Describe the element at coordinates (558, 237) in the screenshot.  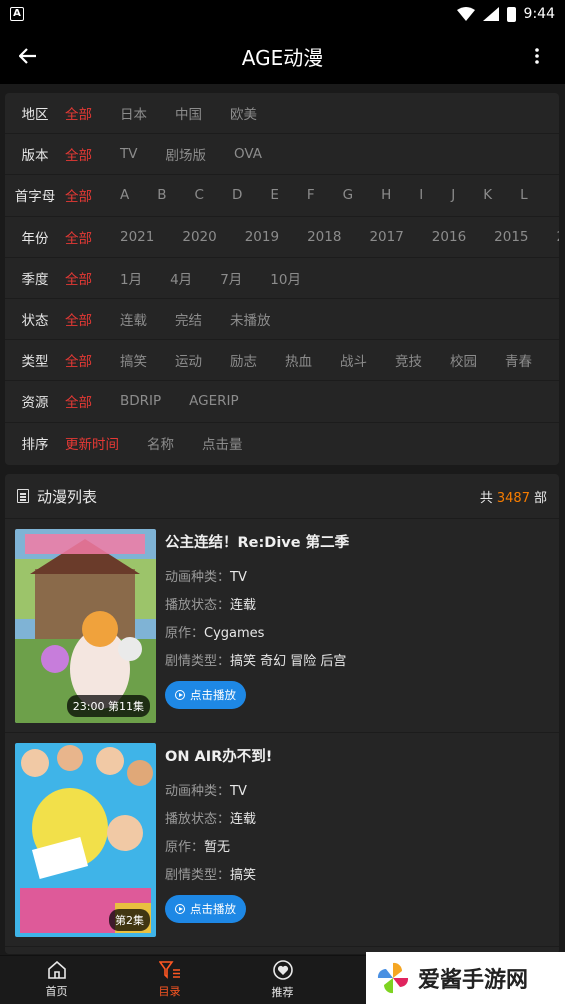
I see `filter-option: 2014` at that location.